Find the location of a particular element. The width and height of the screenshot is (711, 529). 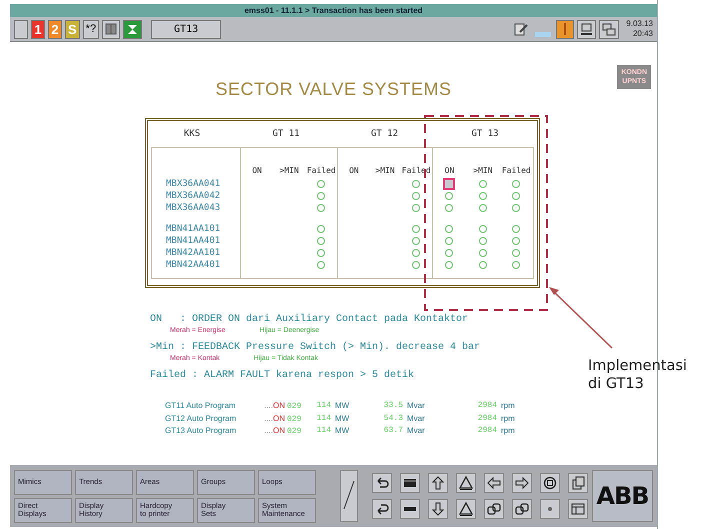

left-arrow-icon is located at coordinates (494, 483).